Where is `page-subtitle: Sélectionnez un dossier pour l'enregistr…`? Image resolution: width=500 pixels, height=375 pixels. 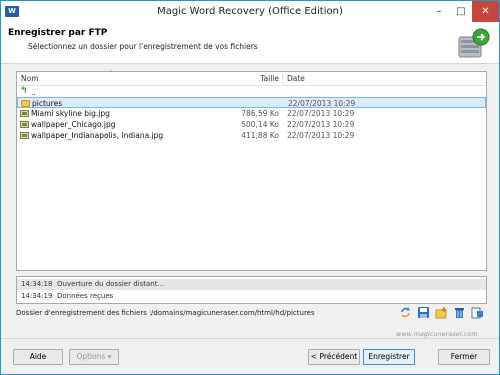 page-subtitle: Sélectionnez un dossier pour l'enregistr… is located at coordinates (143, 46).